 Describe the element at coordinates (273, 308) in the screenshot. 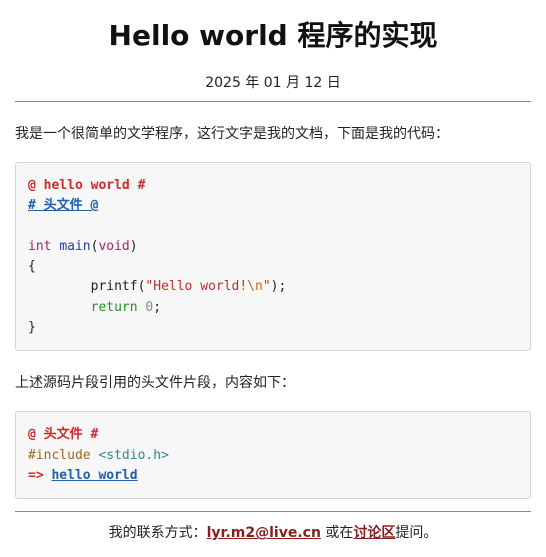

I see `code-line: return 0;` at that location.